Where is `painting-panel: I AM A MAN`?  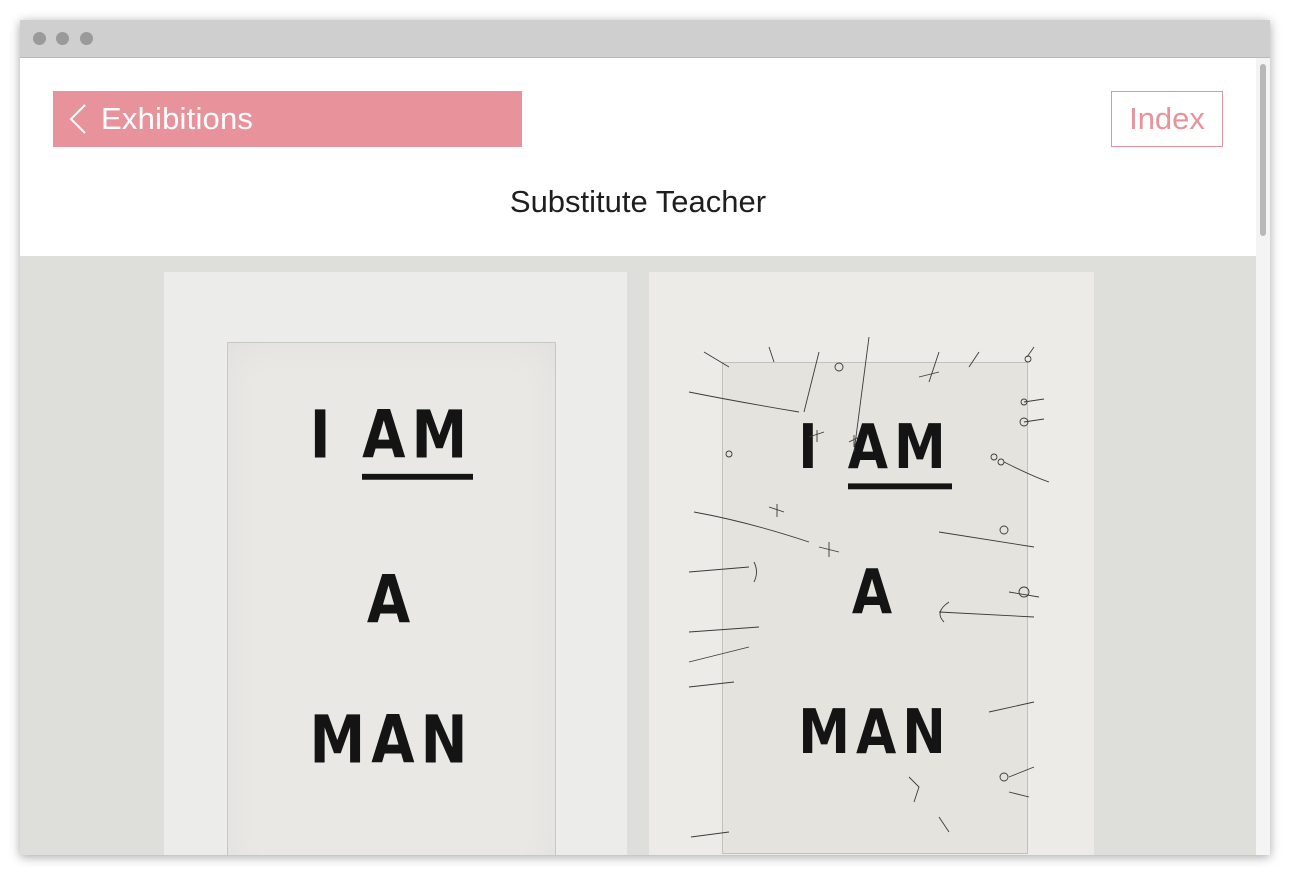
painting-panel: I AM A MAN is located at coordinates (391, 598).